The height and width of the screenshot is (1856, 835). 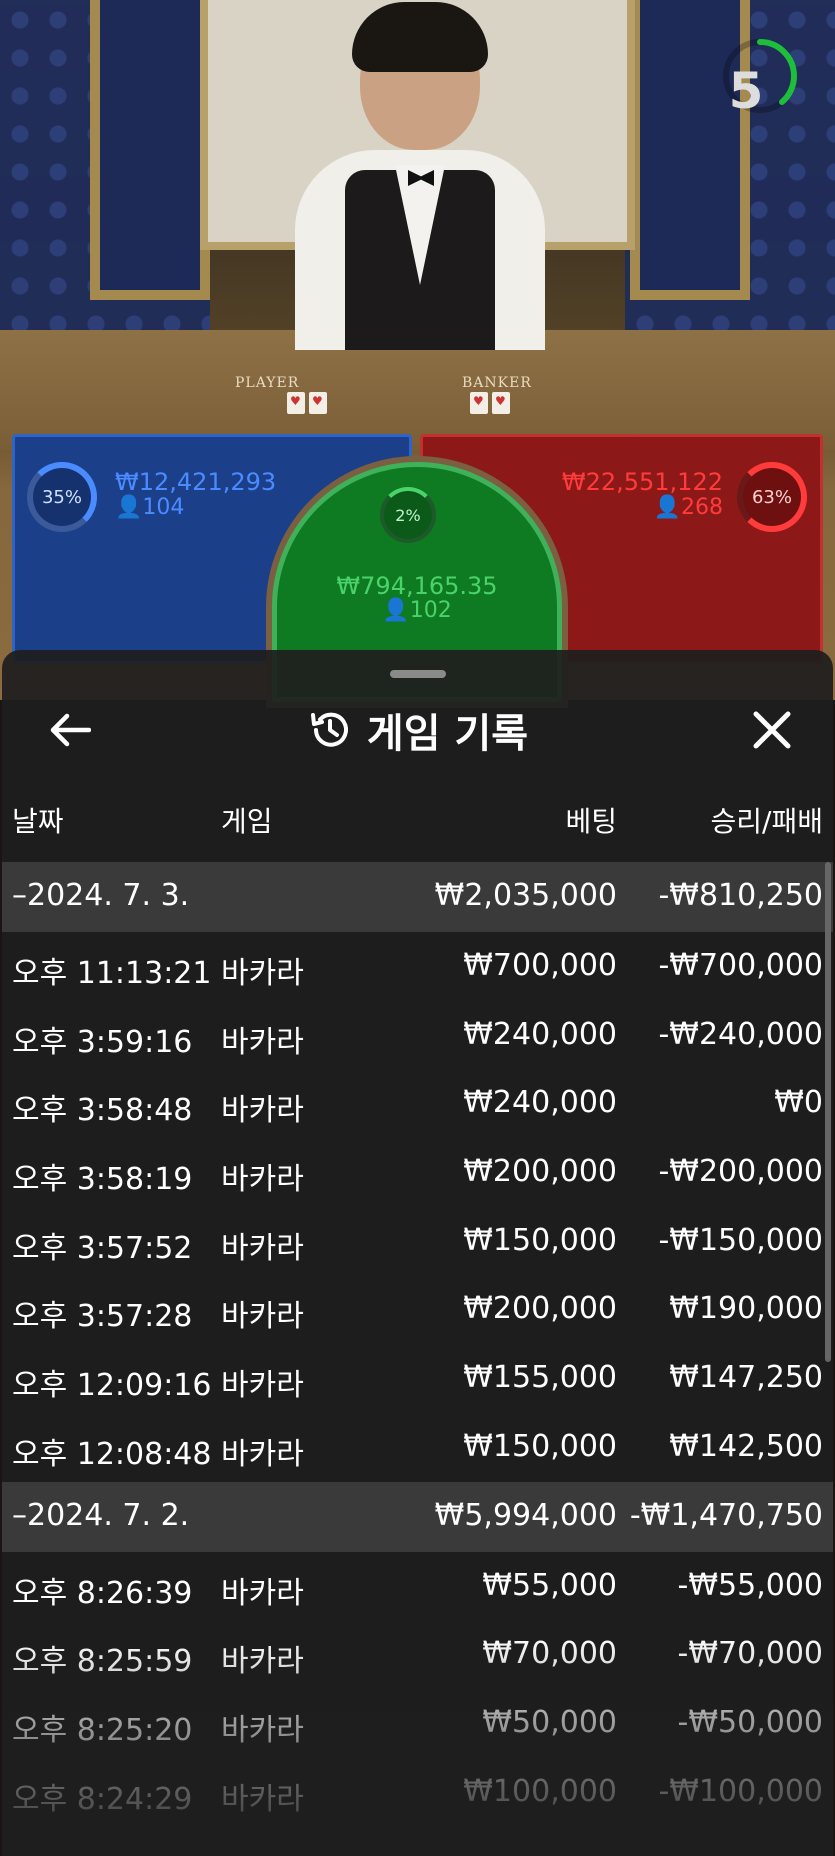 I want to click on banker-cards, so click(x=490, y=403).